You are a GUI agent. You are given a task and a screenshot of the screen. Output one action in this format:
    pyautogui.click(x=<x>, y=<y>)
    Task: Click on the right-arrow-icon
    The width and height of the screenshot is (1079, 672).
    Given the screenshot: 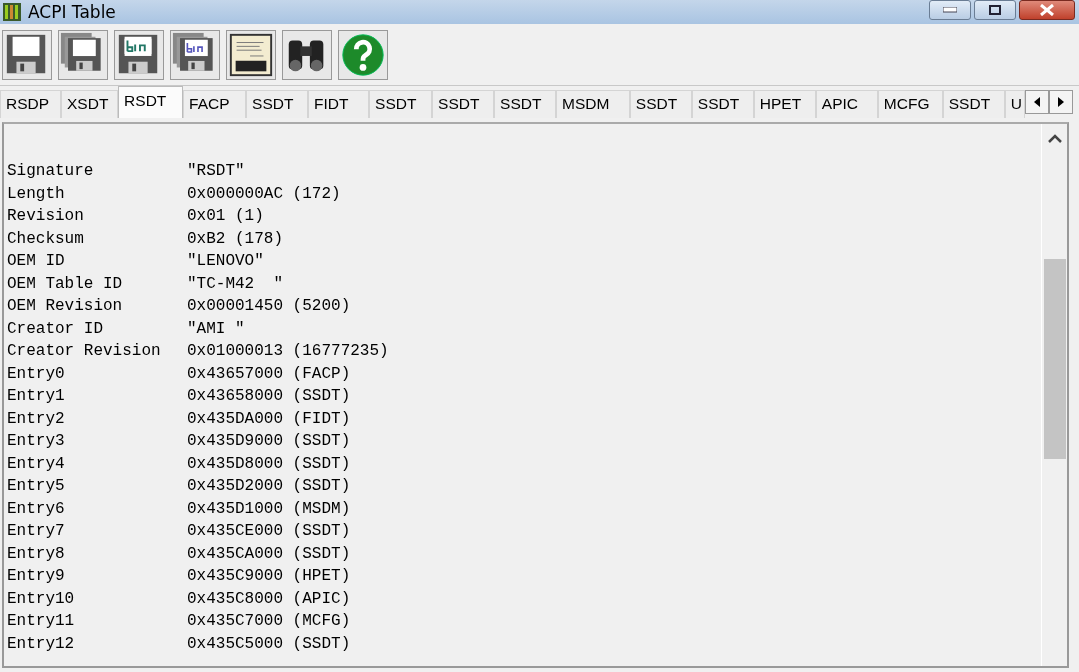 What is the action you would take?
    pyautogui.click(x=1061, y=102)
    